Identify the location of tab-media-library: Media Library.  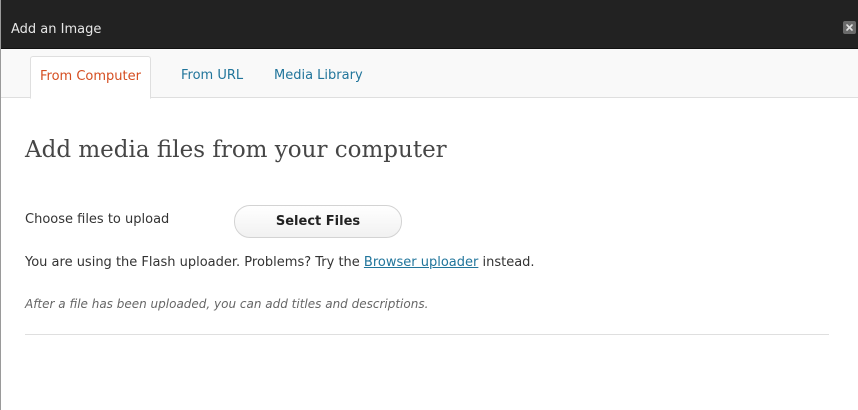
(318, 77).